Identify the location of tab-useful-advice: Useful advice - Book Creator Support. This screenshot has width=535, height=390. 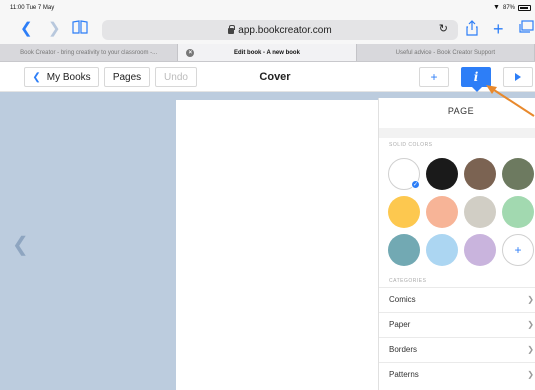
(446, 52).